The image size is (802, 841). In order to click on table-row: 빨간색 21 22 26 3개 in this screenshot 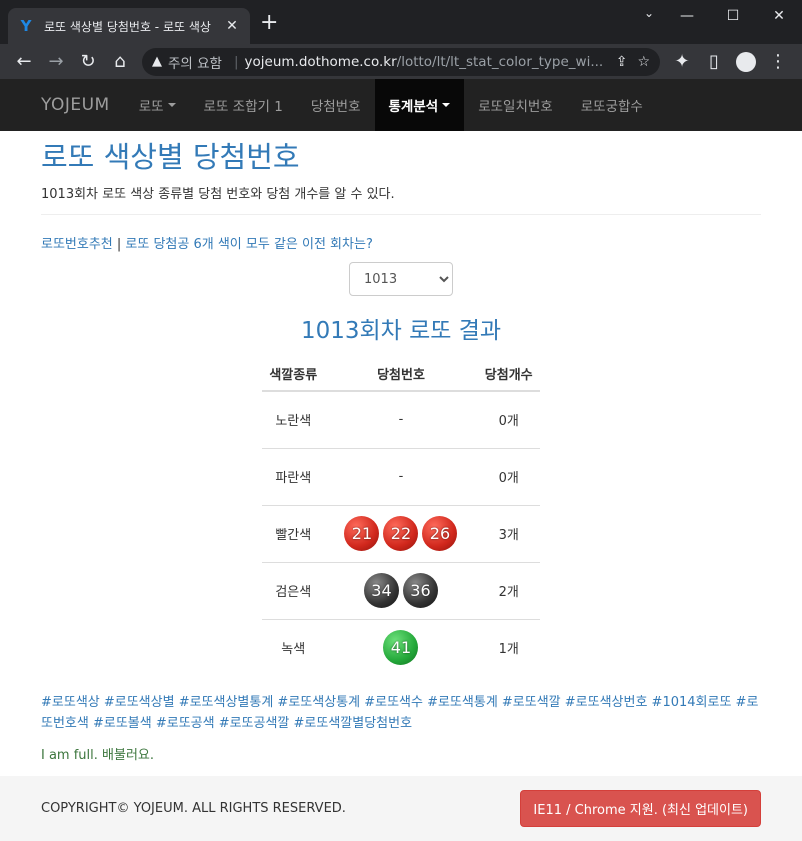, I will do `click(401, 533)`.